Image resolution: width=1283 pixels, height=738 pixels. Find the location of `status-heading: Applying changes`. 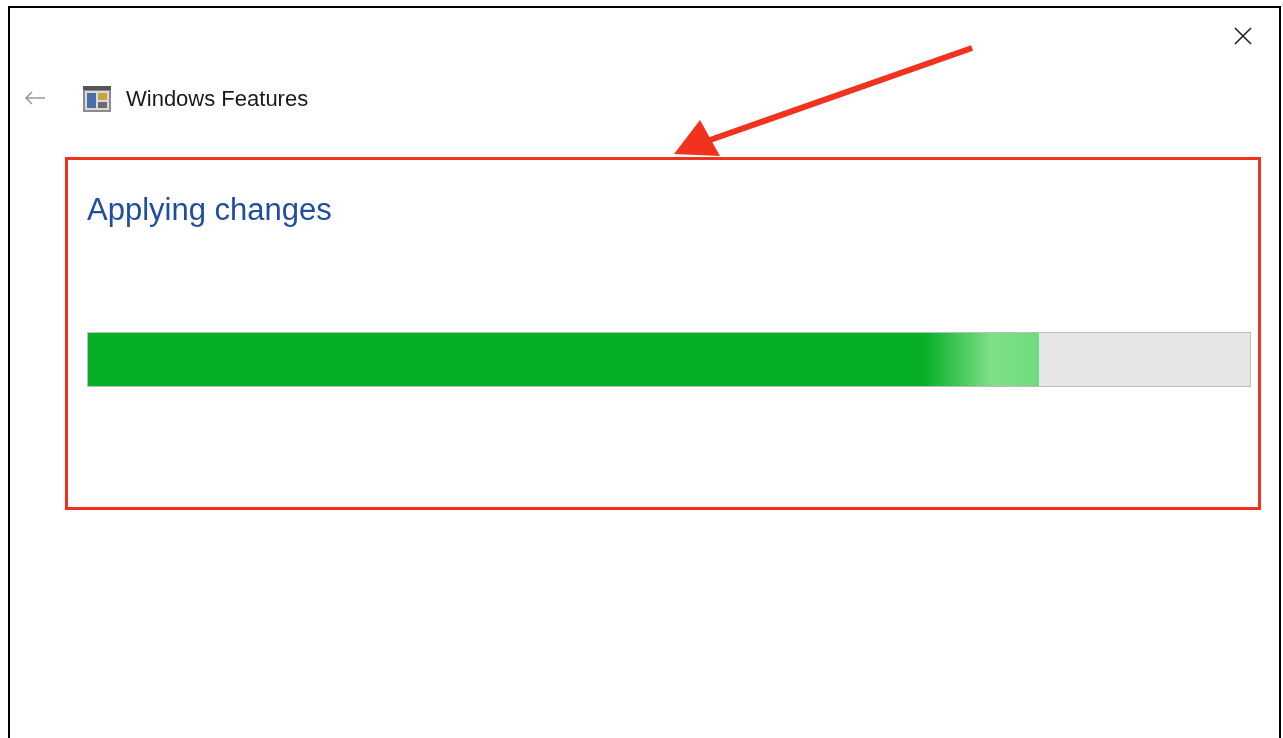

status-heading: Applying changes is located at coordinates (210, 210).